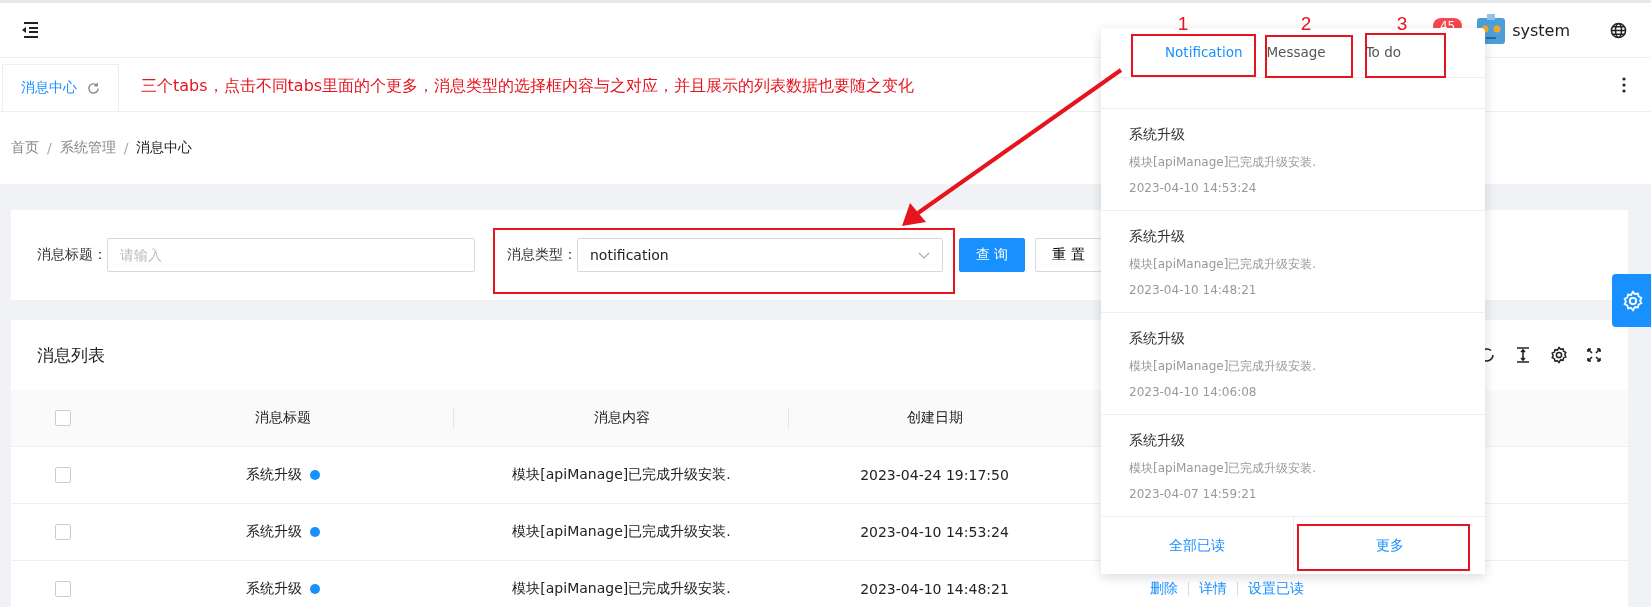 The height and width of the screenshot is (607, 1651). I want to click on annotation-note: 三个tabs，点击不同tabs里面的个更多，消息类型的选择框内容与之对应，并且展示的列表数据也要随之变化, so click(528, 86).